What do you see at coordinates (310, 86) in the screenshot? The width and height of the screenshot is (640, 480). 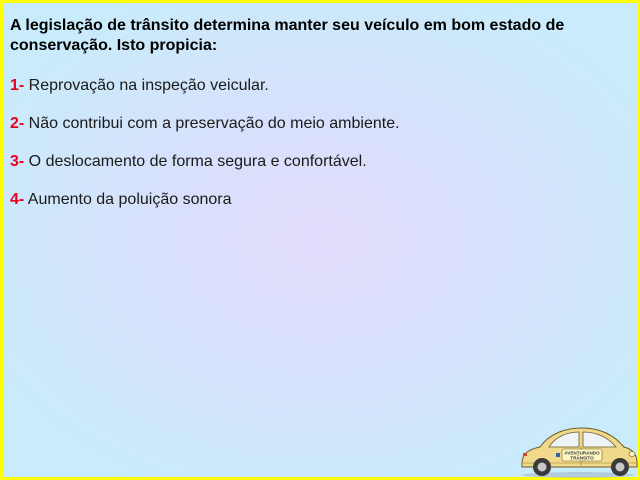 I see `option-1: 1- Reprovação na inspeção veicular.` at bounding box center [310, 86].